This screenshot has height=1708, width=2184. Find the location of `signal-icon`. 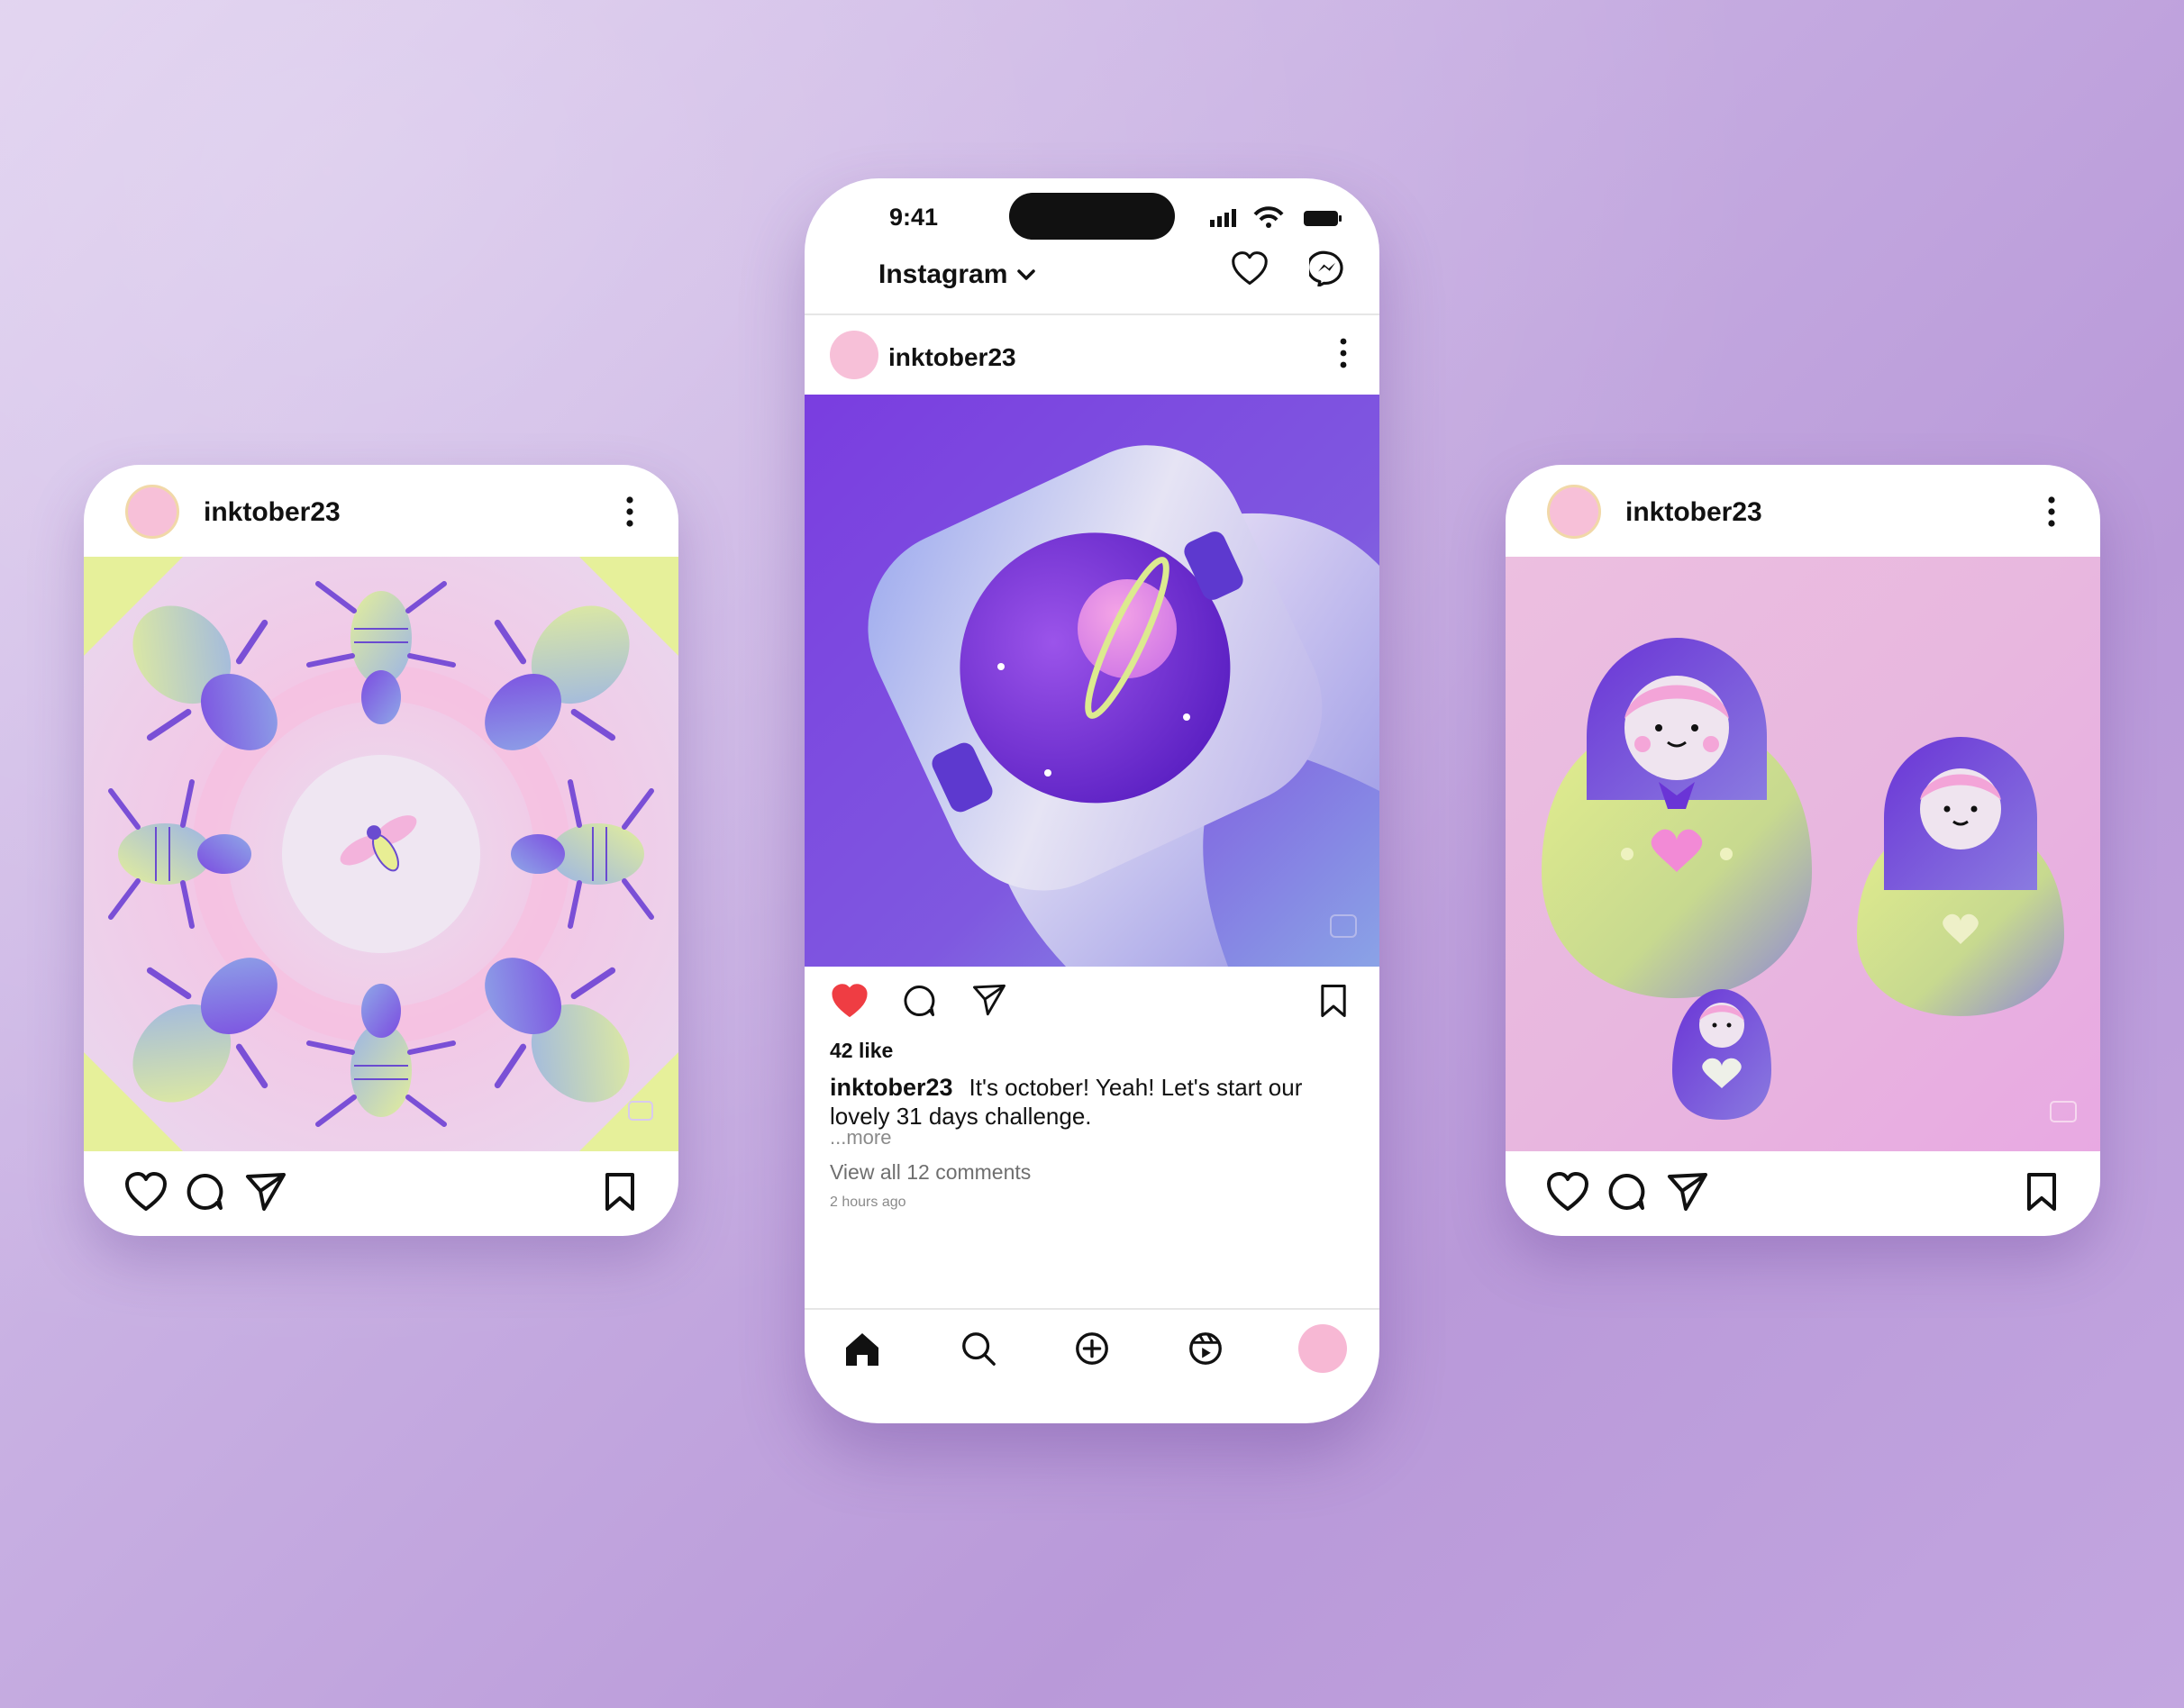

signal-icon is located at coordinates (1223, 218).